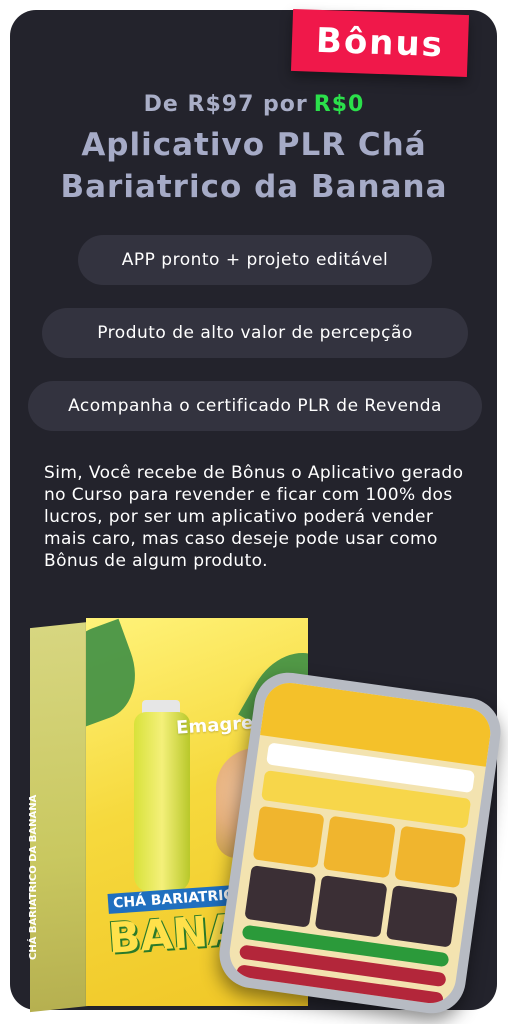 This screenshot has height=1024, width=508. What do you see at coordinates (254, 187) in the screenshot?
I see `title-line-2: Bariatrico da Banana` at bounding box center [254, 187].